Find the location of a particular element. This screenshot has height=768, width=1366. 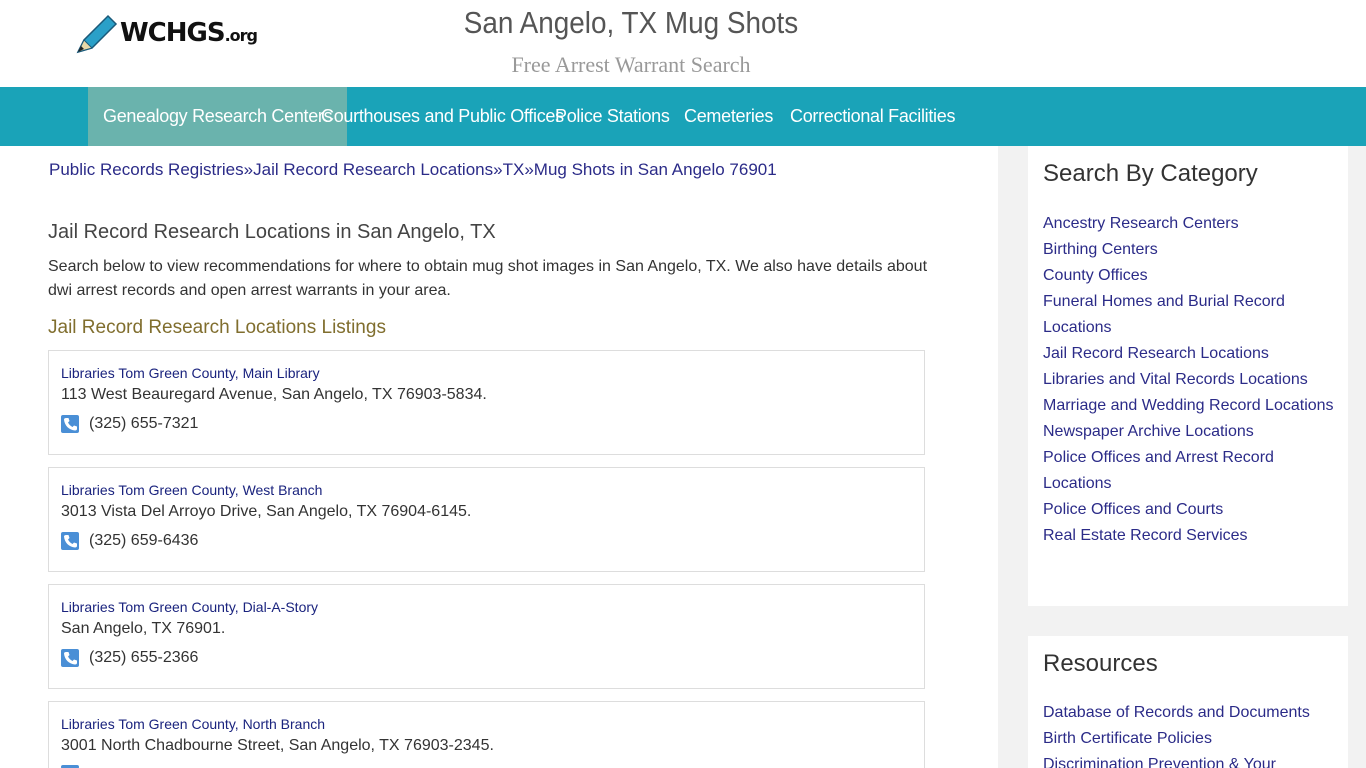

nav-item-correctional: Correctional Facilities is located at coordinates (872, 116).